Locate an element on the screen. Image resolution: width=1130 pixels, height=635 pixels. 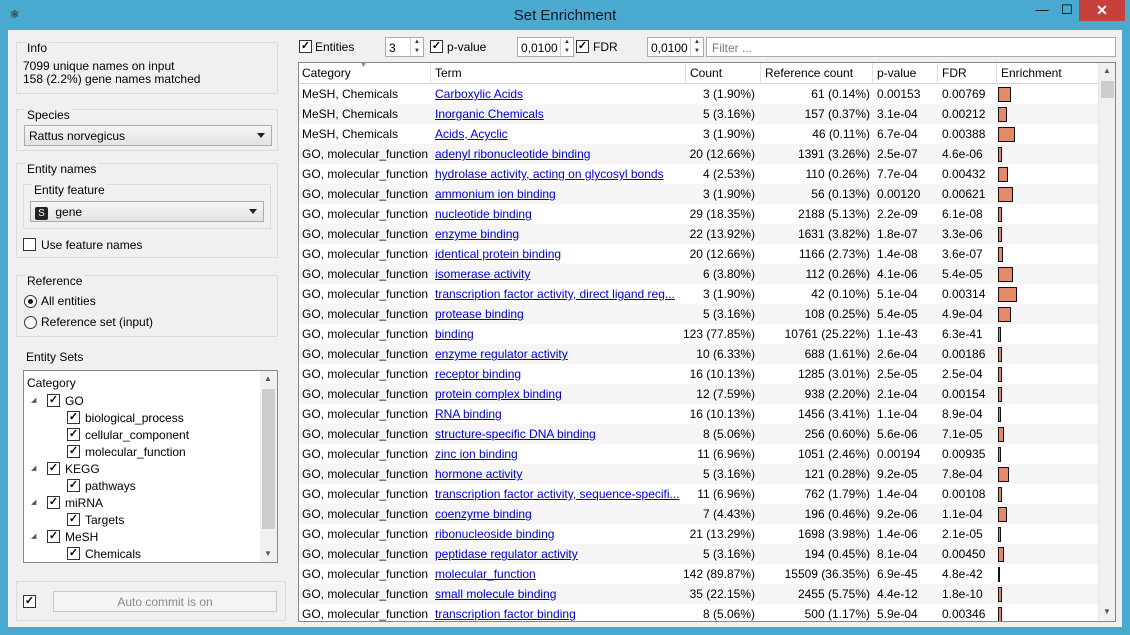
header-enrichment: Enrichment is located at coordinates (1031, 73).